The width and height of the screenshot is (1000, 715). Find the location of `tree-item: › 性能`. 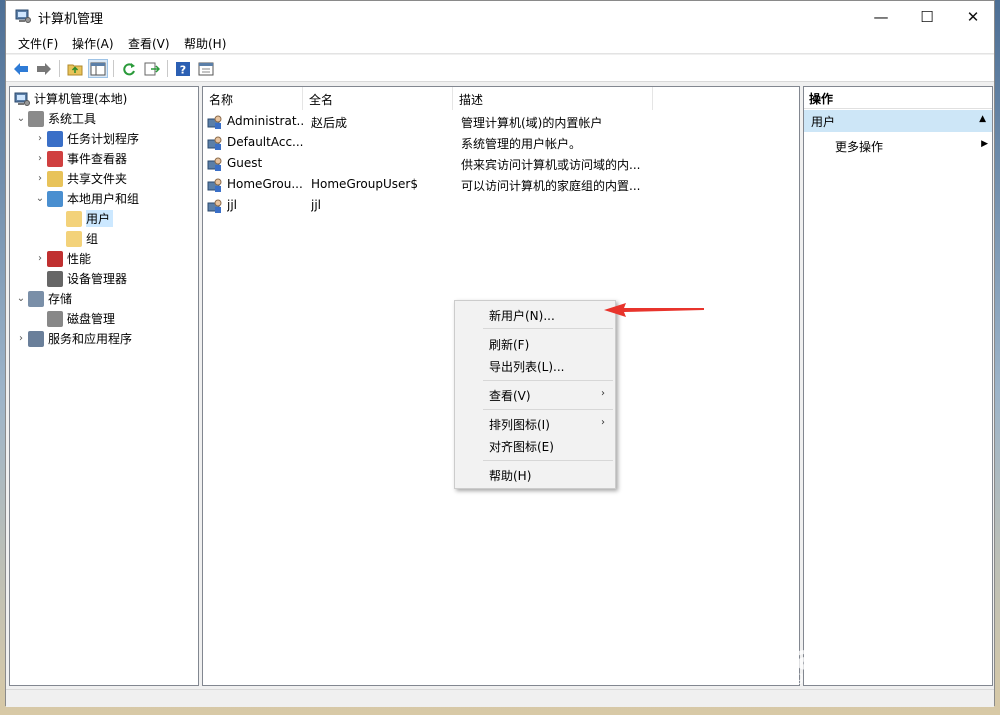

tree-item: › 性能 is located at coordinates (62, 258).